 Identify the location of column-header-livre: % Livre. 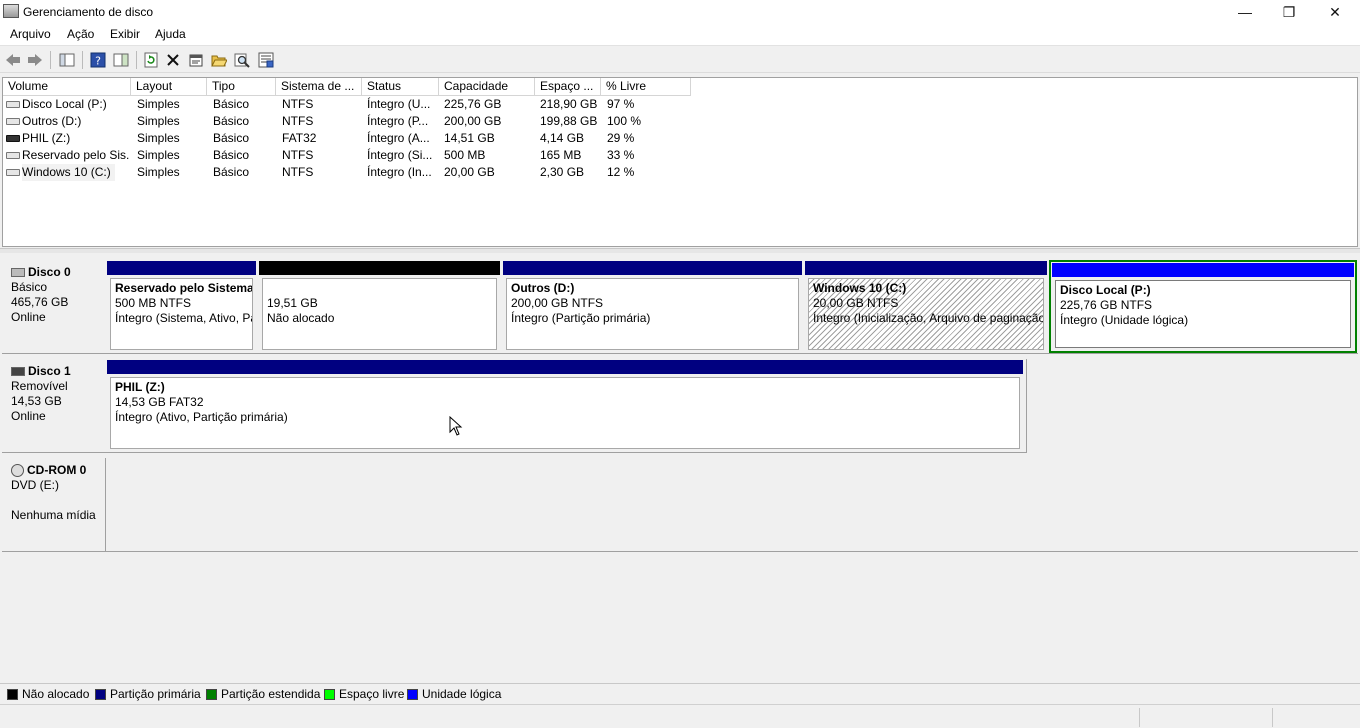
(646, 87).